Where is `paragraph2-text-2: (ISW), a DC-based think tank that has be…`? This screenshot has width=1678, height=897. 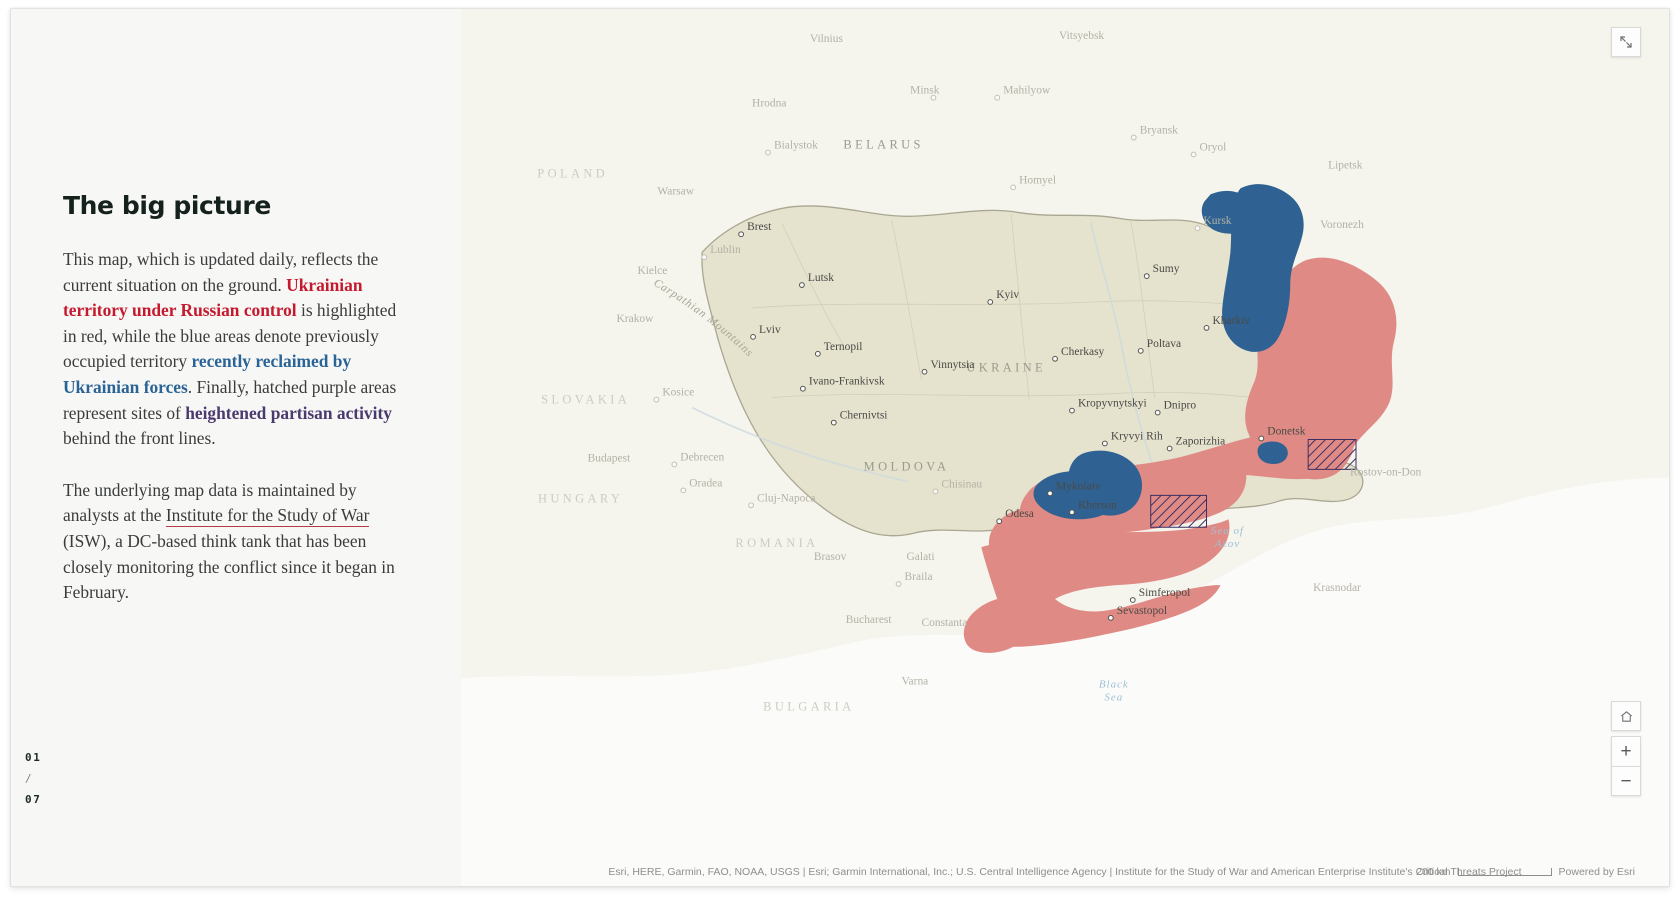 paragraph2-text-2: (ISW), a DC-based think tank that has be… is located at coordinates (229, 566).